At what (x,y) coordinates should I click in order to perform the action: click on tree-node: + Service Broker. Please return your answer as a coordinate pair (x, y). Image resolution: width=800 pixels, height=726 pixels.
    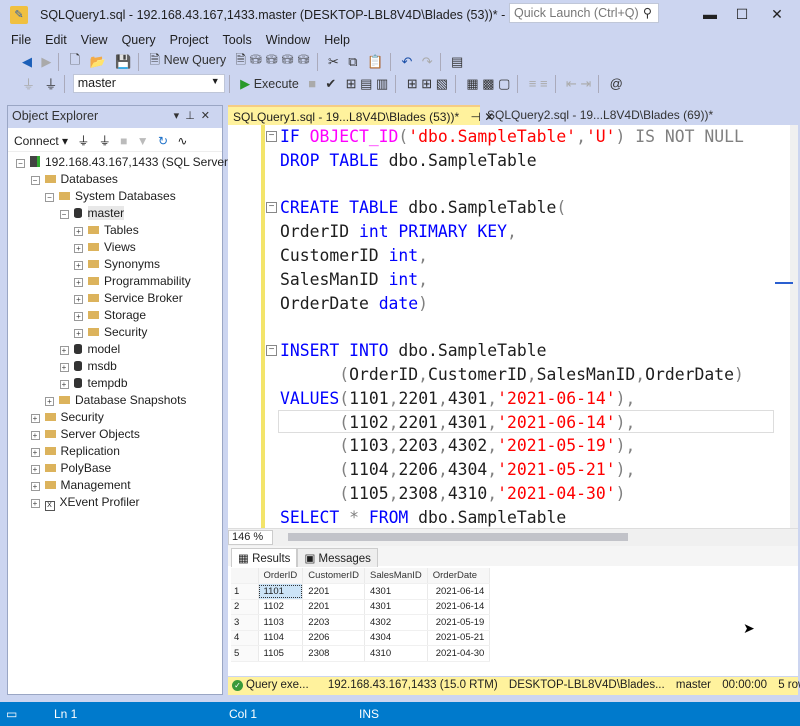
    Looking at the image, I should click on (128, 298).